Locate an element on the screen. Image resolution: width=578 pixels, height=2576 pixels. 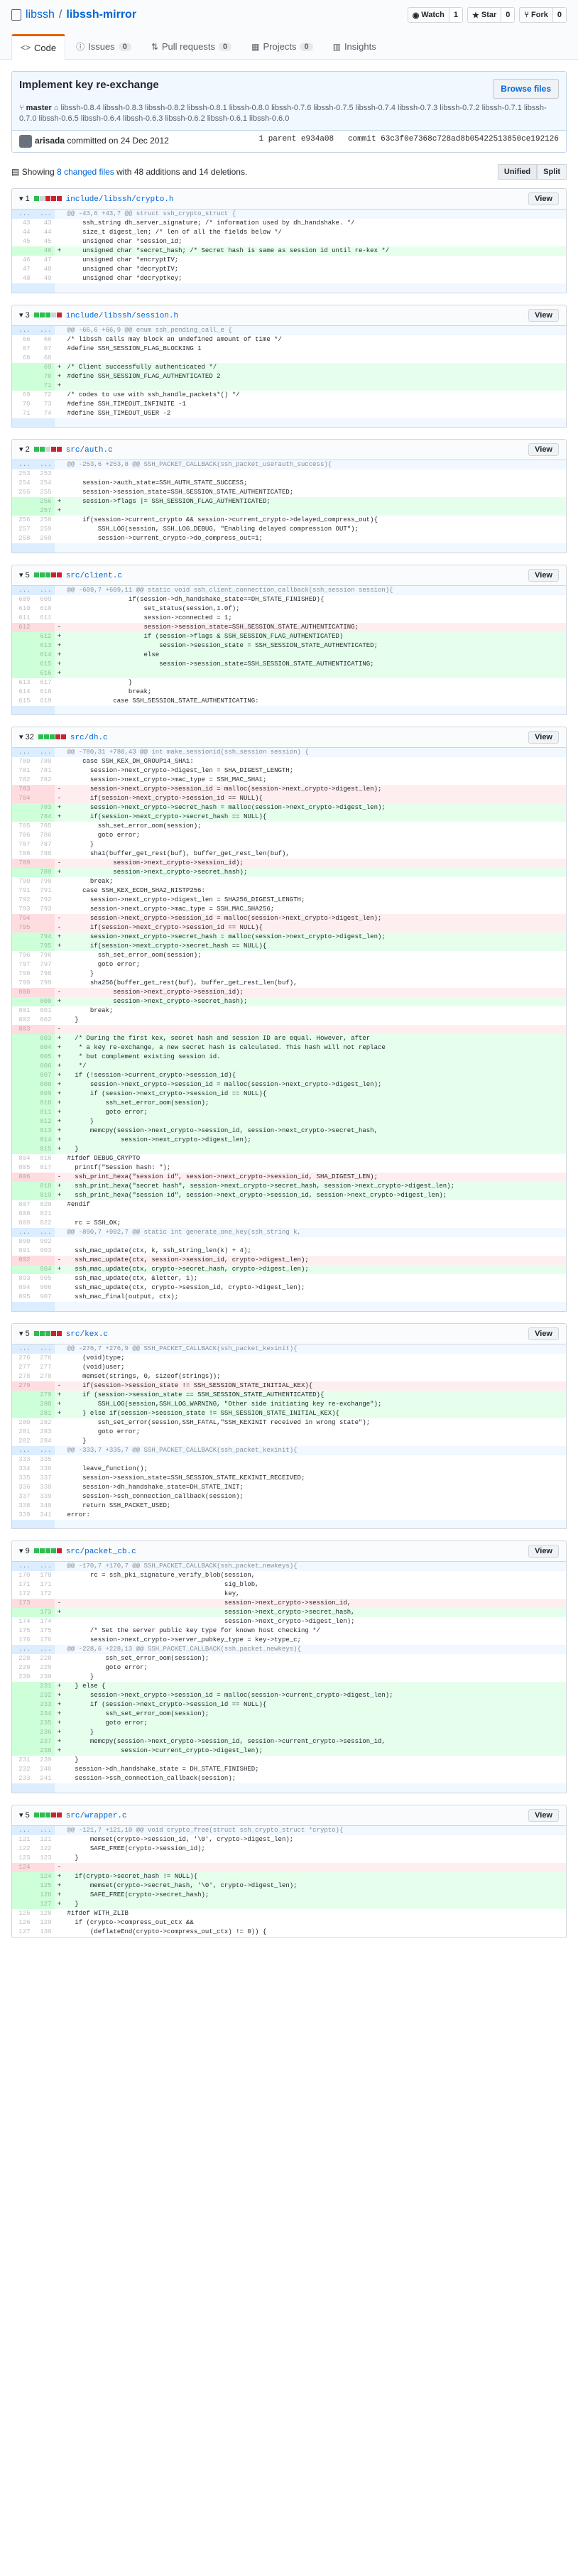
old-line-number: 336 is located at coordinates (22, 1487).